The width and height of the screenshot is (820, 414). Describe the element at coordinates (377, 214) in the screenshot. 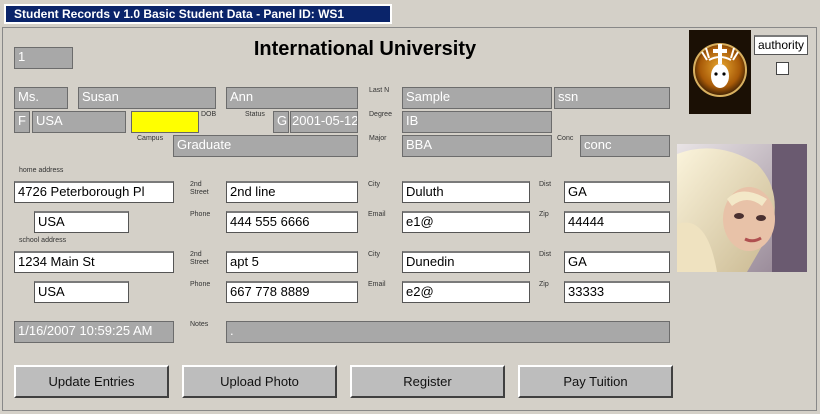

I see `home-email-label: Email` at that location.